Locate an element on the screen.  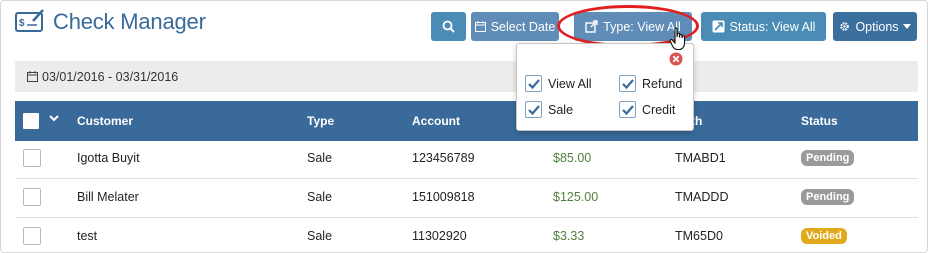
amount-cell: $85.00 is located at coordinates (572, 158).